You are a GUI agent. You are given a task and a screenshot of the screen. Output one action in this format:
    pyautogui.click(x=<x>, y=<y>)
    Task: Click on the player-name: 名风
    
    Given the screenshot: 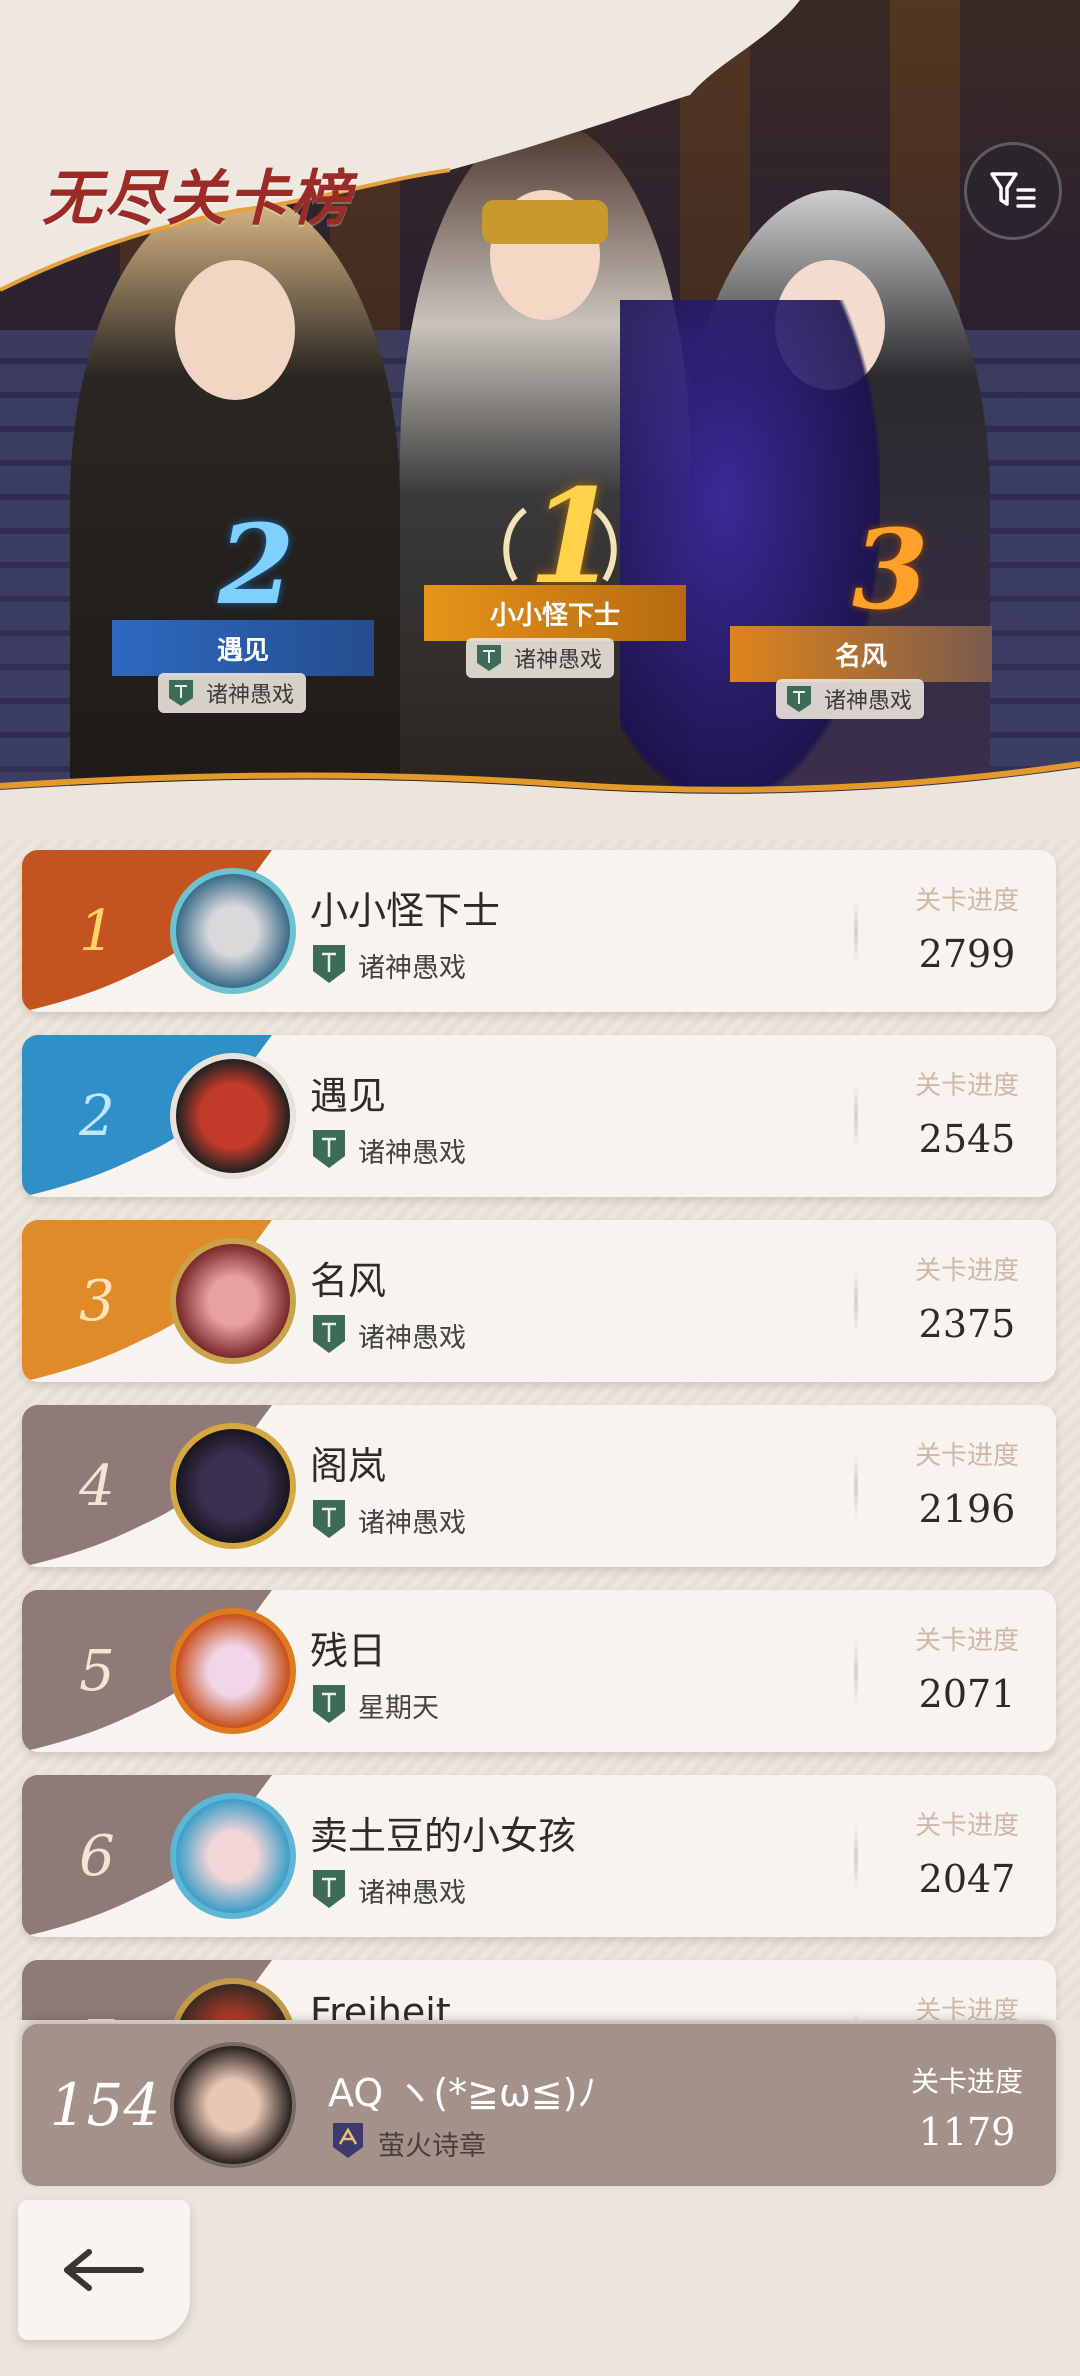 What is the action you would take?
    pyautogui.click(x=348, y=1281)
    